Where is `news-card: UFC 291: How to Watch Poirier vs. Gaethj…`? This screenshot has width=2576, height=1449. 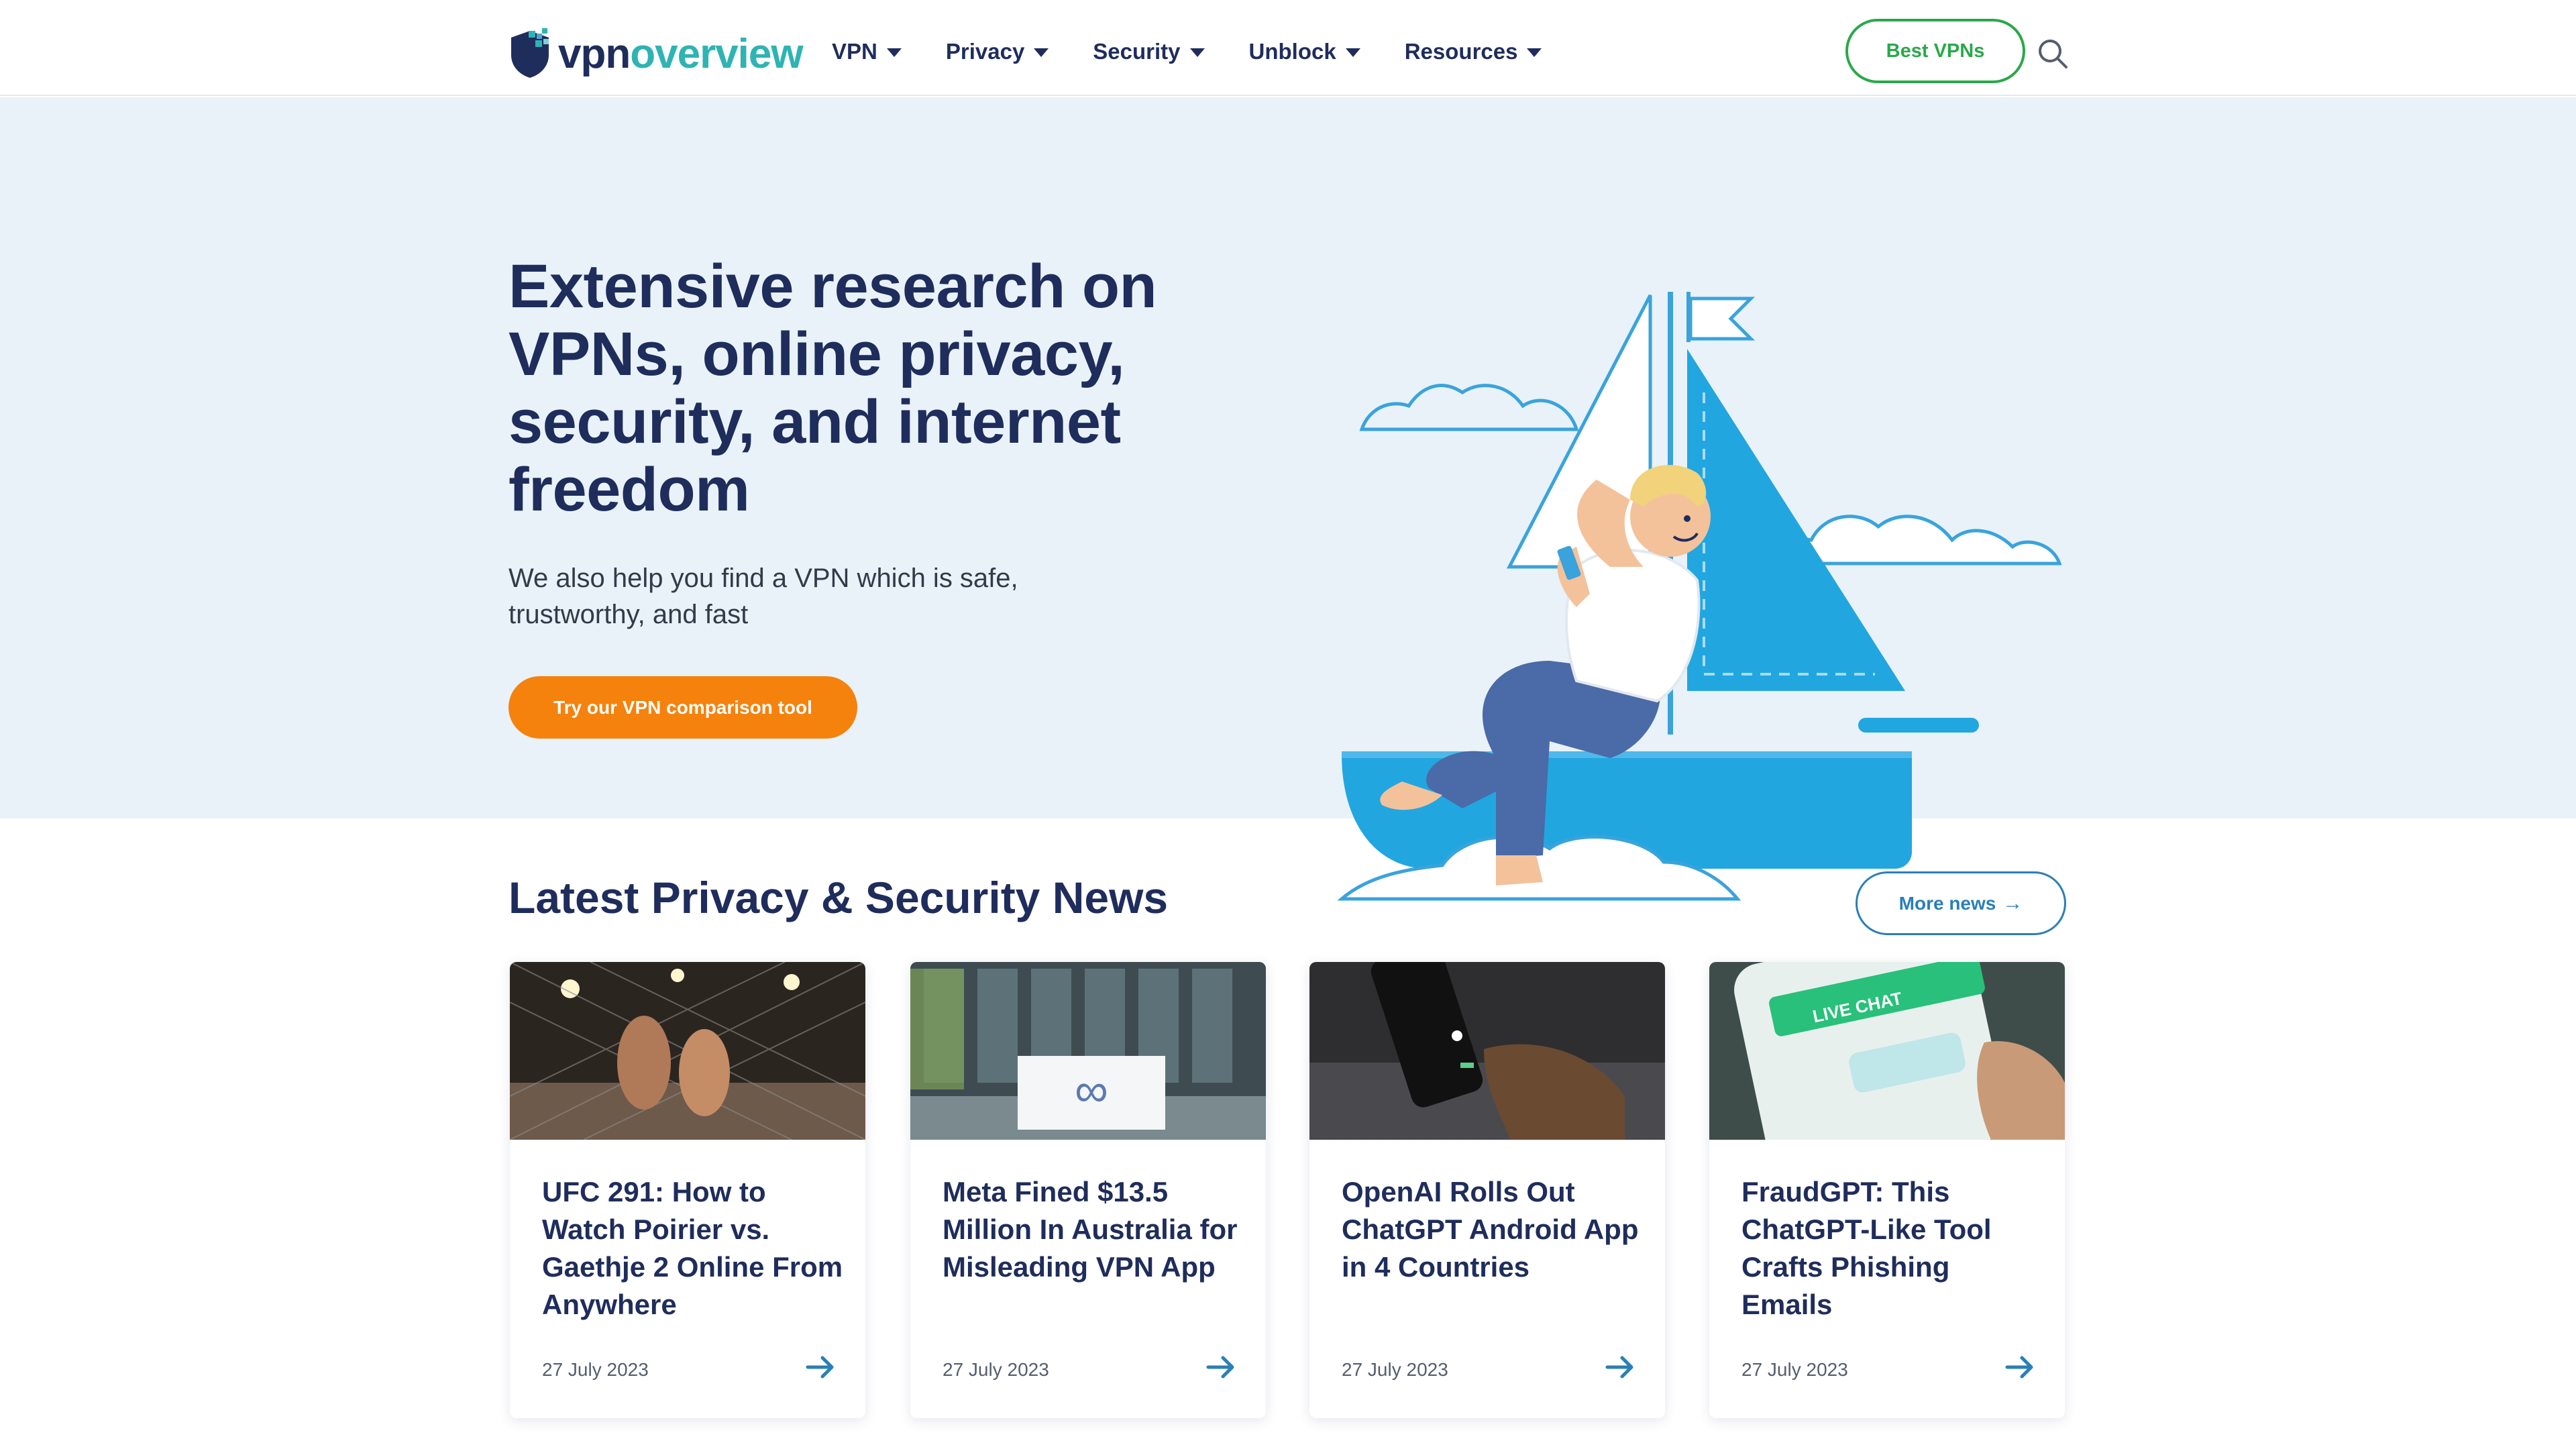
news-card: UFC 291: How to Watch Poirier vs. Gaethj… is located at coordinates (687, 1190).